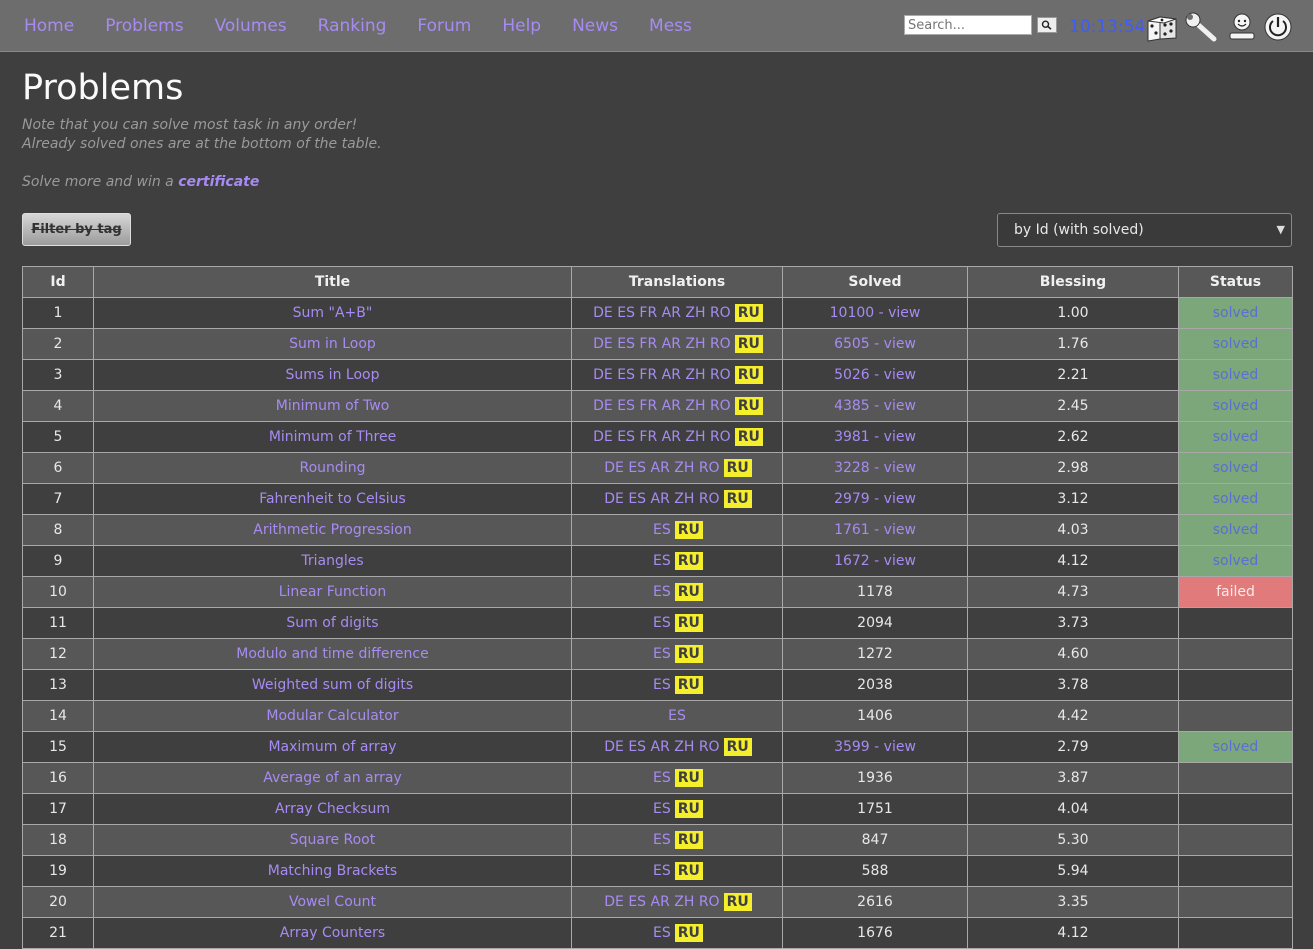  I want to click on problem-title-link: Array Counters, so click(332, 933).